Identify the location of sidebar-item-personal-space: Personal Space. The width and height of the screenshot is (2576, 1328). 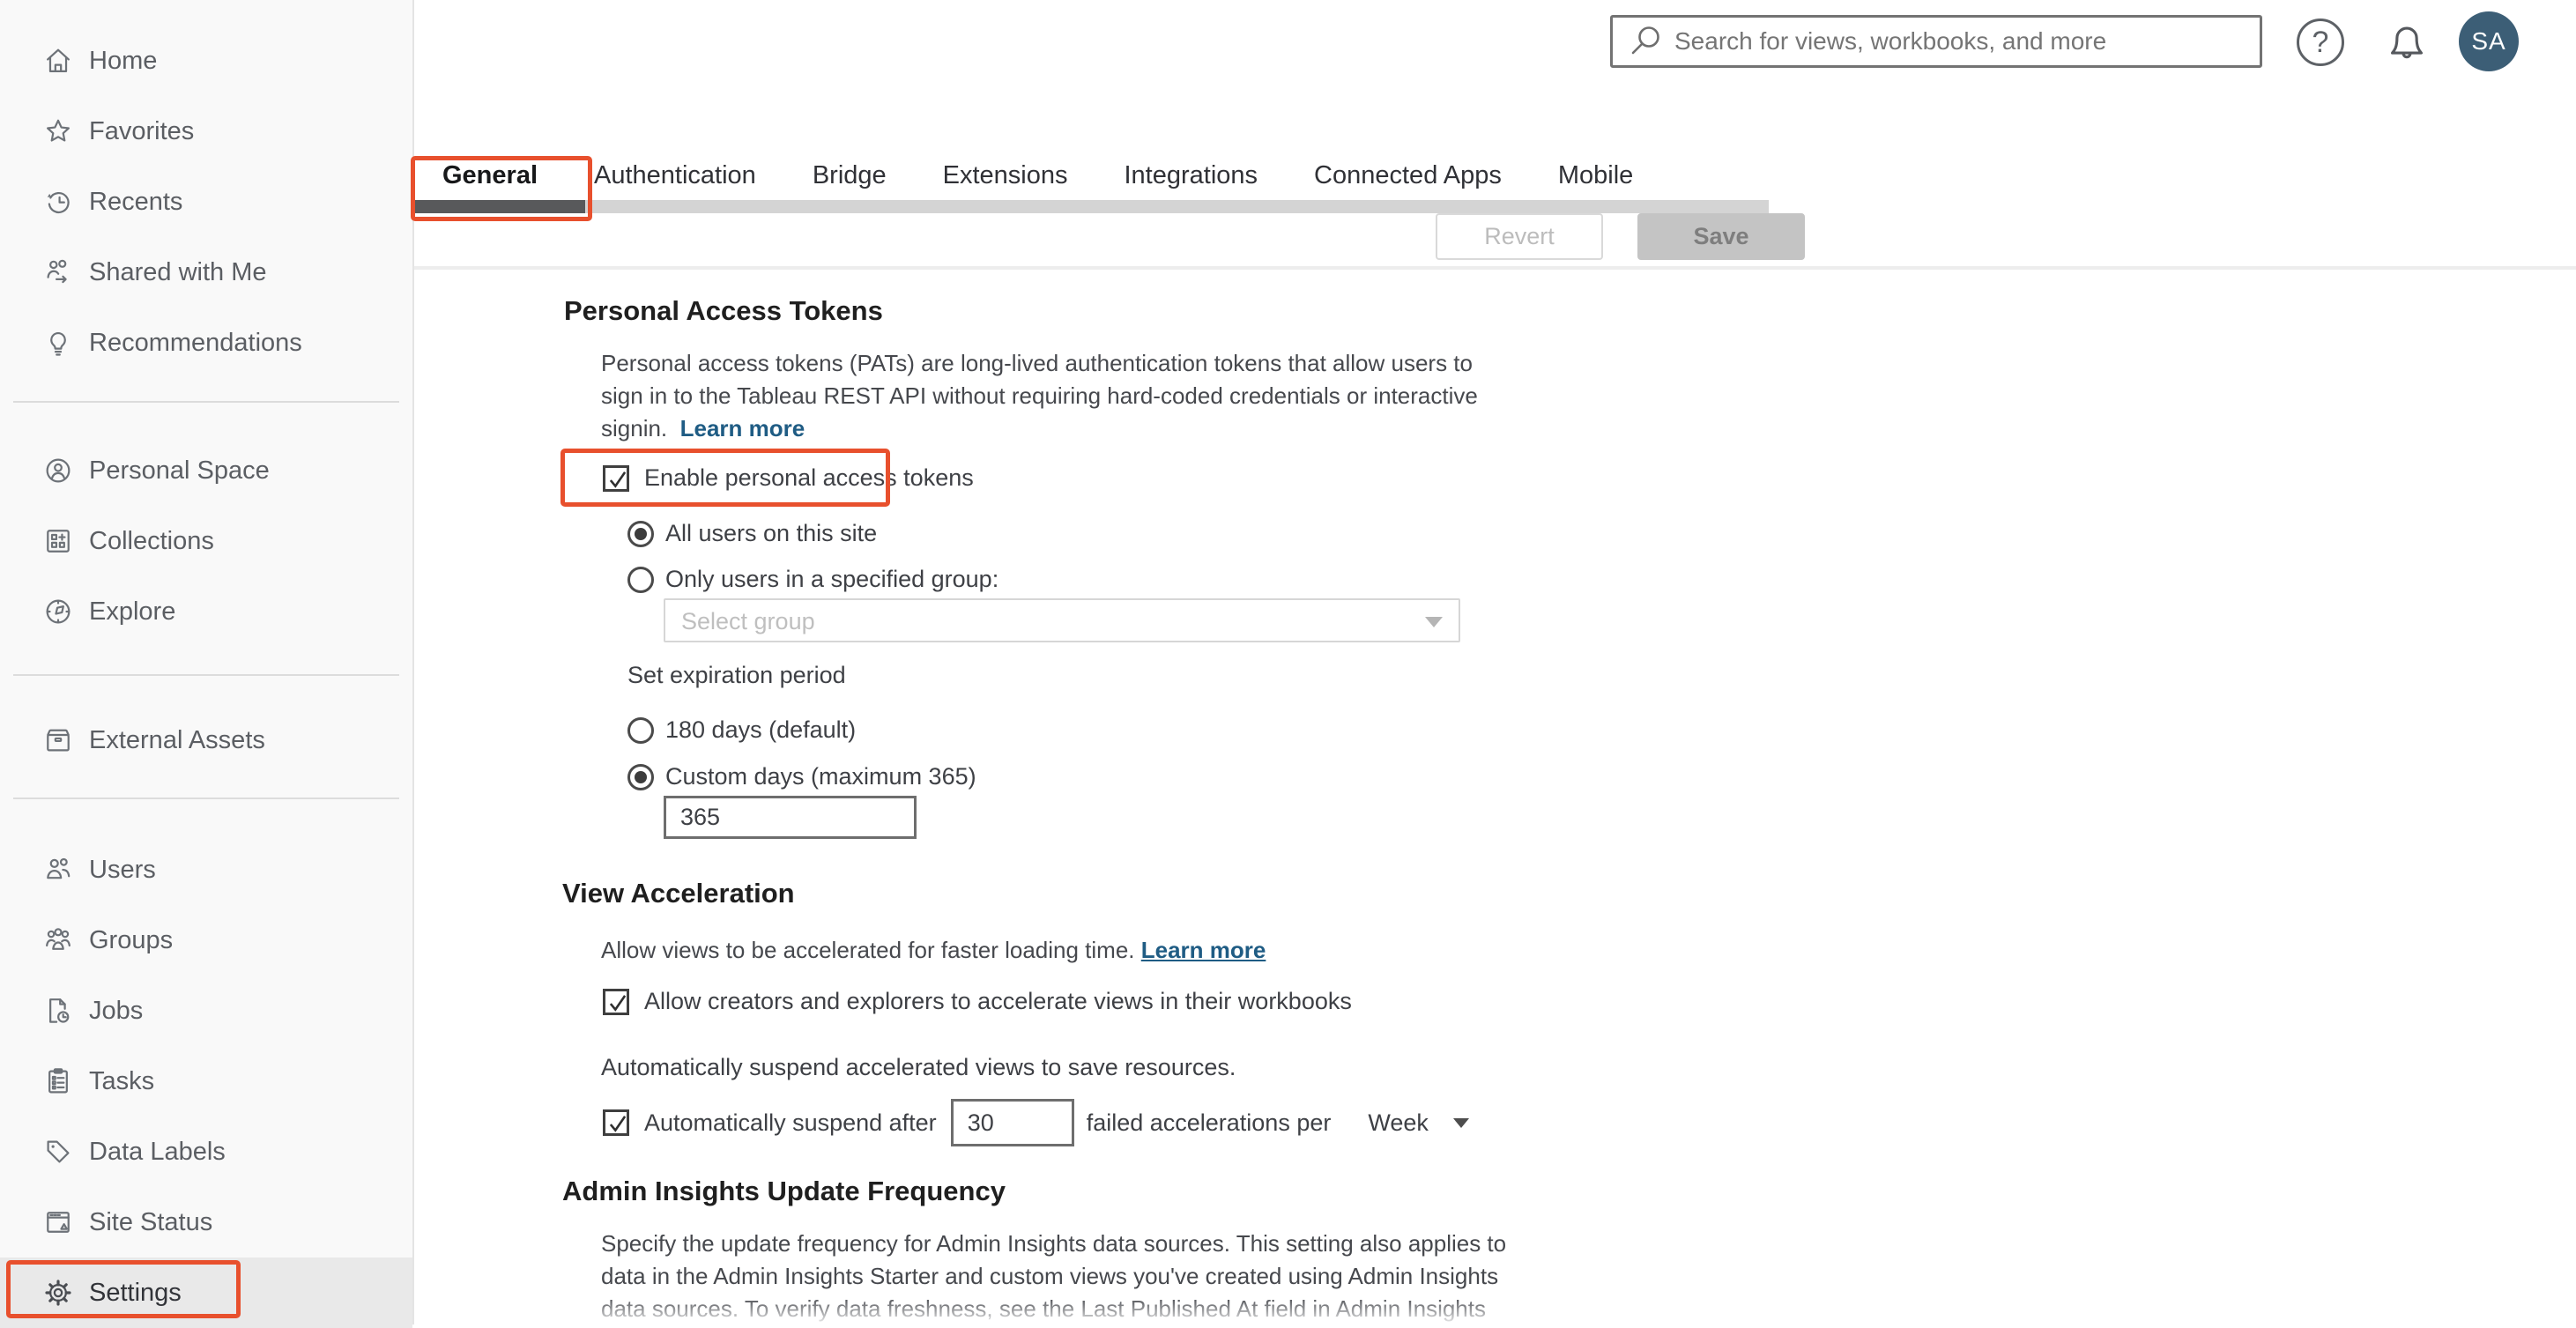
(206, 470).